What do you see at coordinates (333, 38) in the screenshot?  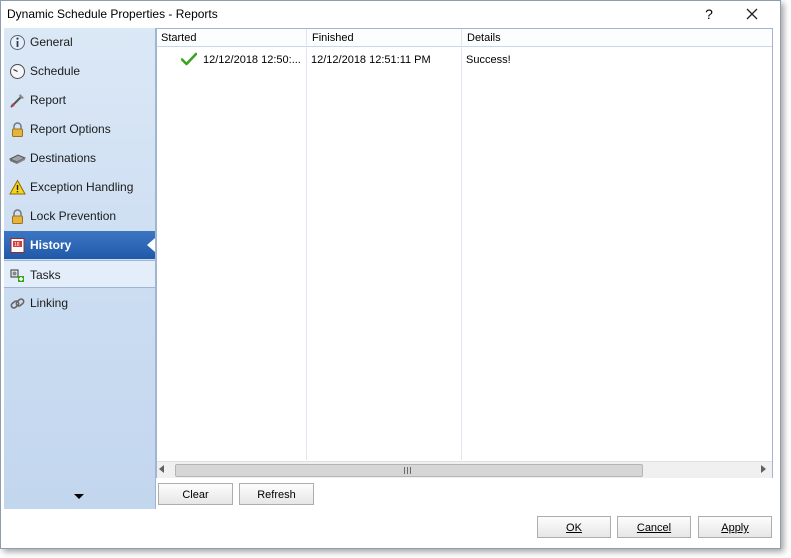 I see `column-header-finished: Finished` at bounding box center [333, 38].